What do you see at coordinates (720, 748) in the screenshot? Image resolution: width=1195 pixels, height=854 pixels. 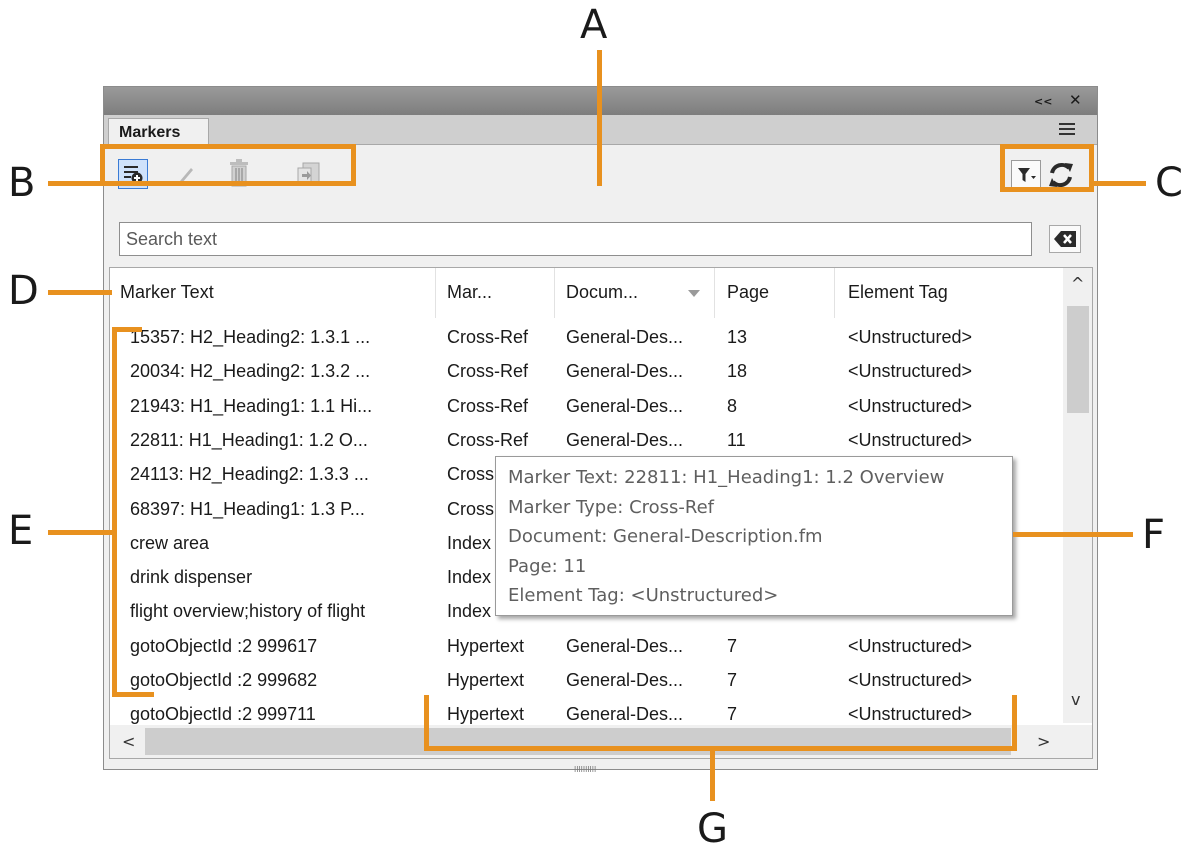 I see `callout-bracket-g-bottom` at bounding box center [720, 748].